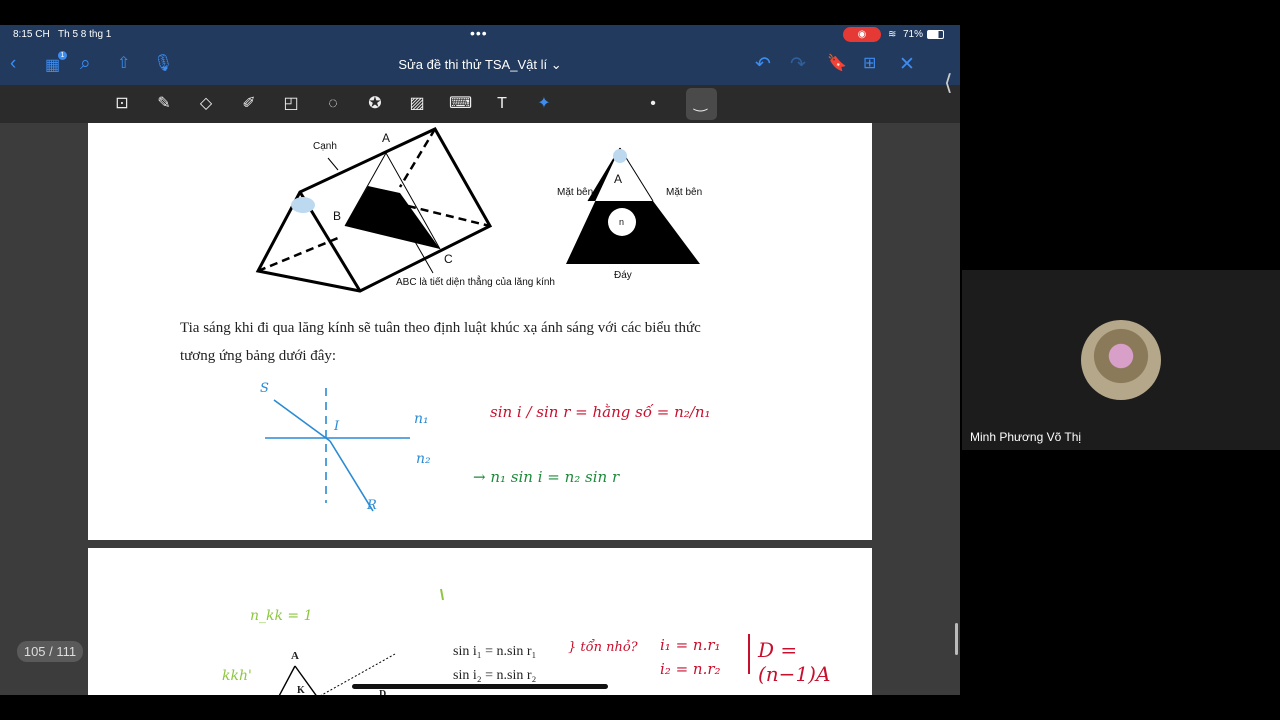 The height and width of the screenshot is (720, 1280). Describe the element at coordinates (690, 645) in the screenshot. I see `hand-eq-i1: i₁ = n.r₁` at that location.